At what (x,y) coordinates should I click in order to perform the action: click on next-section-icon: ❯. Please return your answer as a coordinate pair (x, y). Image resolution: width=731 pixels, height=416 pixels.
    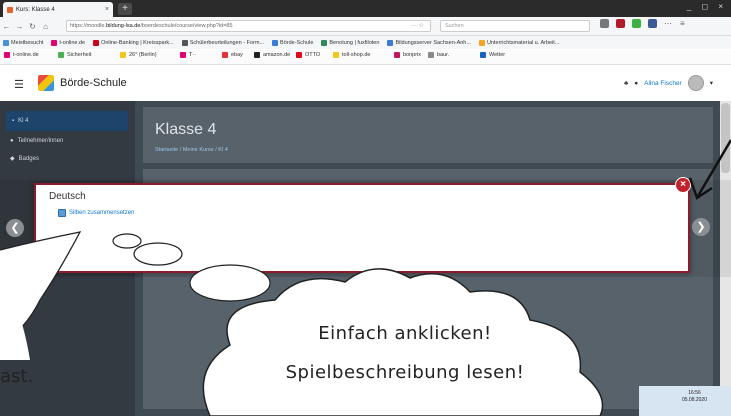
    Looking at the image, I should click on (701, 227).